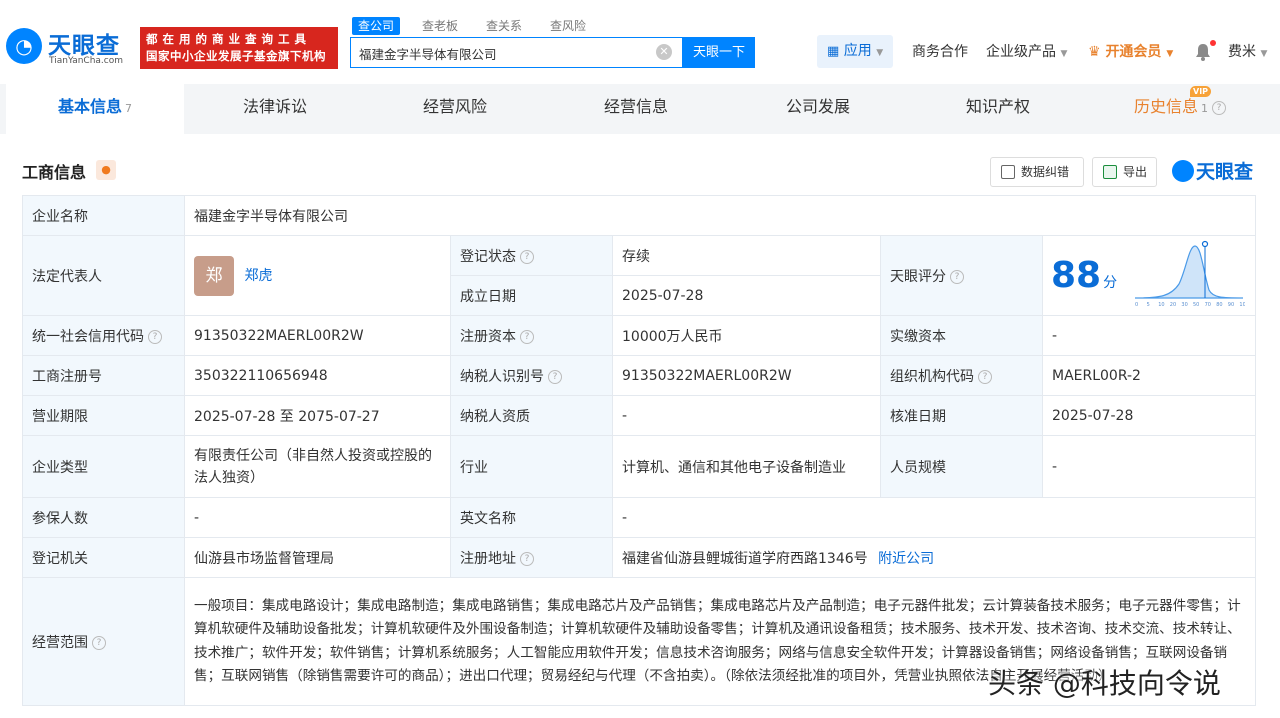 Image resolution: width=1280 pixels, height=718 pixels. What do you see at coordinates (275, 109) in the screenshot?
I see `tab-legal: 法律诉讼` at bounding box center [275, 109].